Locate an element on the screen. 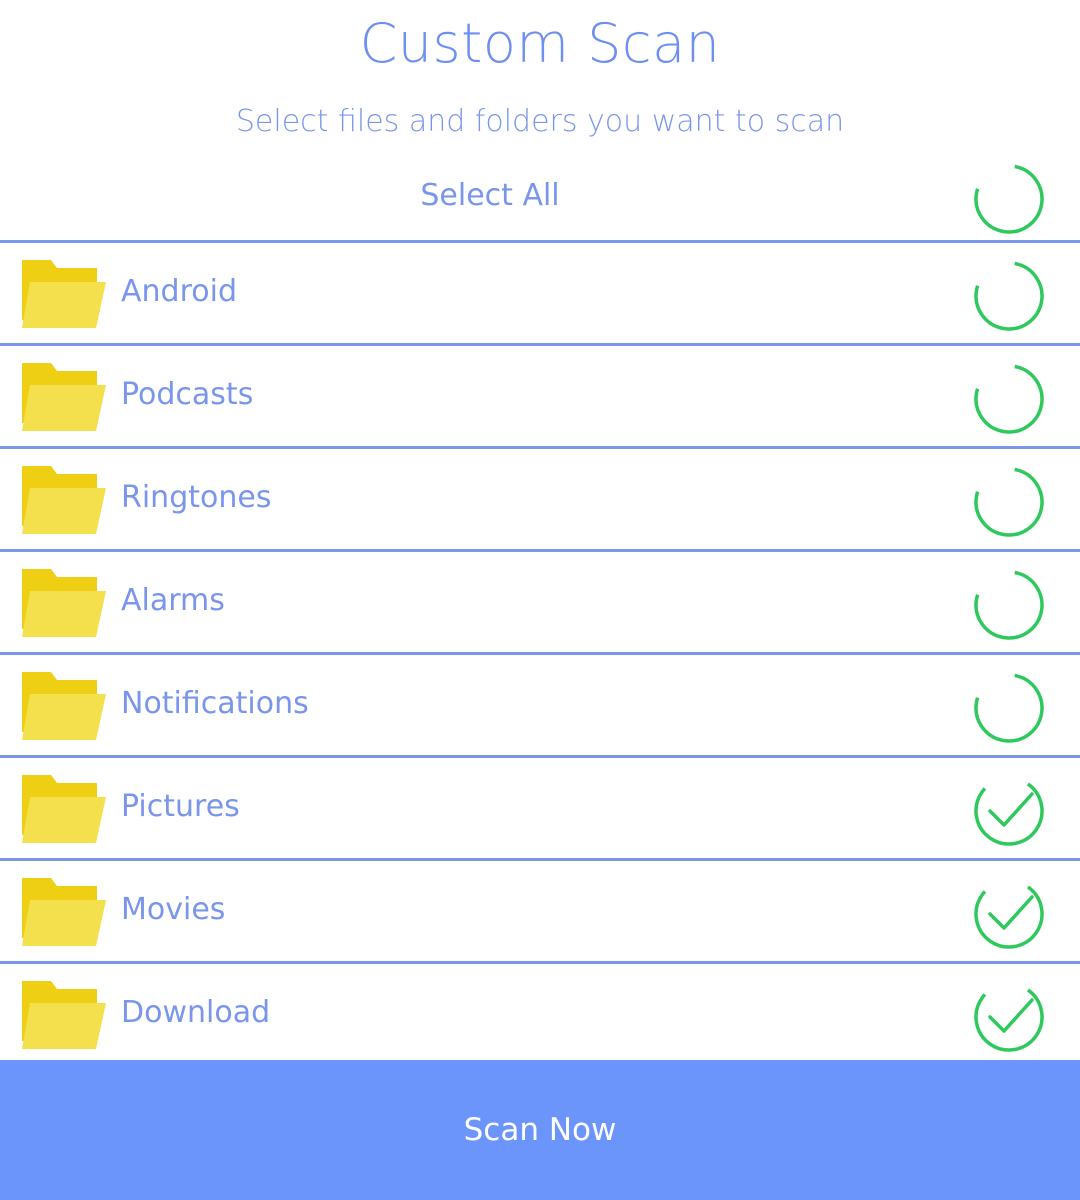  folder-row: Podcasts is located at coordinates (540, 396).